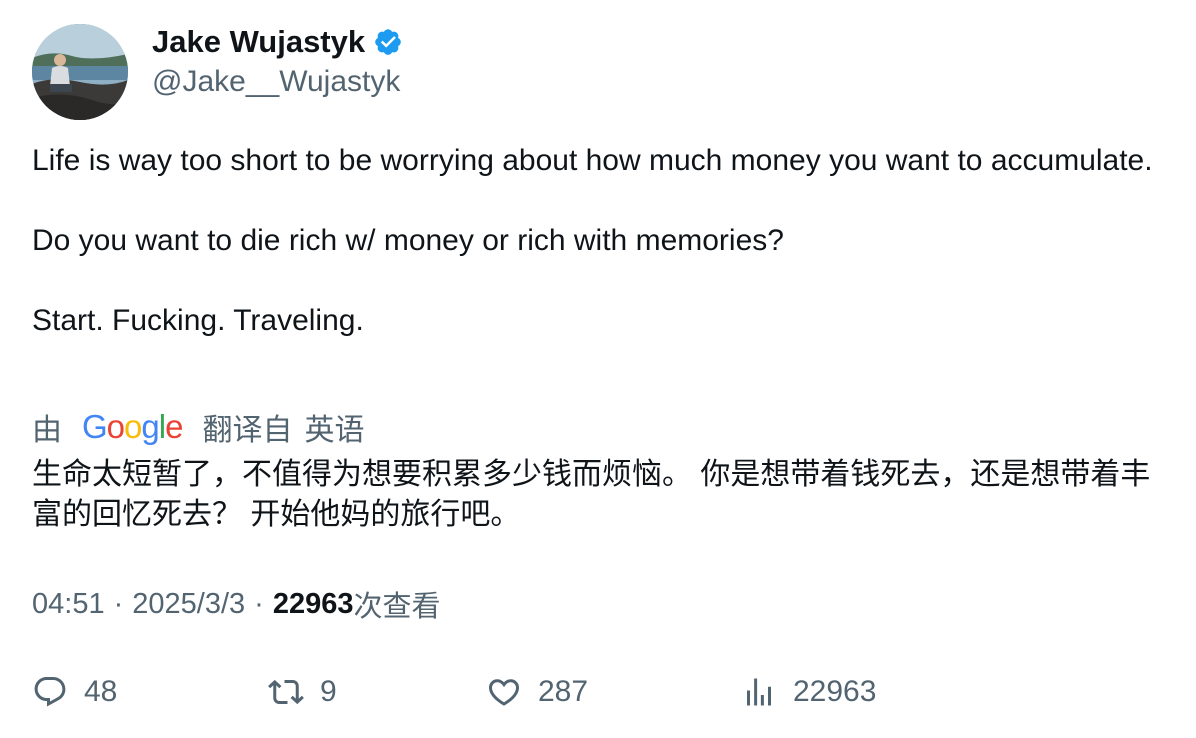 This screenshot has width=1196, height=738. What do you see at coordinates (759, 692) in the screenshot?
I see `bar-chart-icon` at bounding box center [759, 692].